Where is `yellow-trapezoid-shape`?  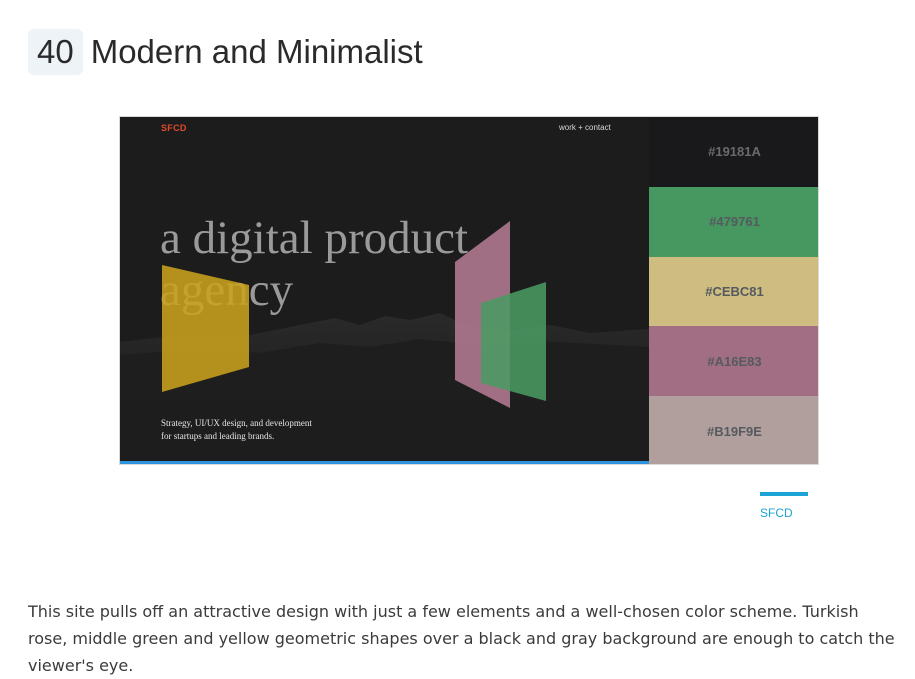 yellow-trapezoid-shape is located at coordinates (205, 328).